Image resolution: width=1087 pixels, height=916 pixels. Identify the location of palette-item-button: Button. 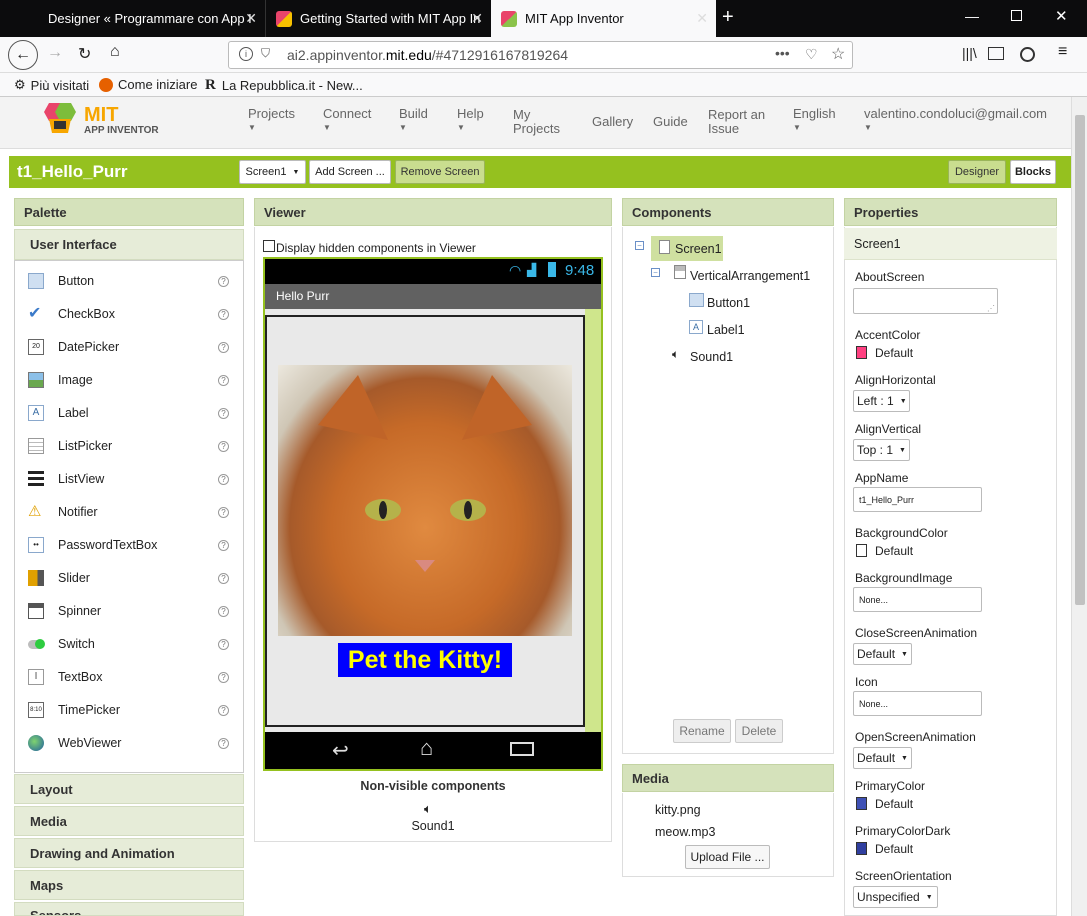
(61, 281).